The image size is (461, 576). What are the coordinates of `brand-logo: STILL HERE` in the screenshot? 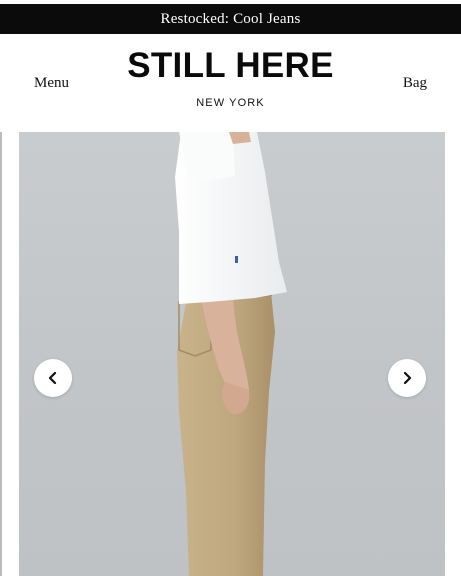 It's located at (230, 65).